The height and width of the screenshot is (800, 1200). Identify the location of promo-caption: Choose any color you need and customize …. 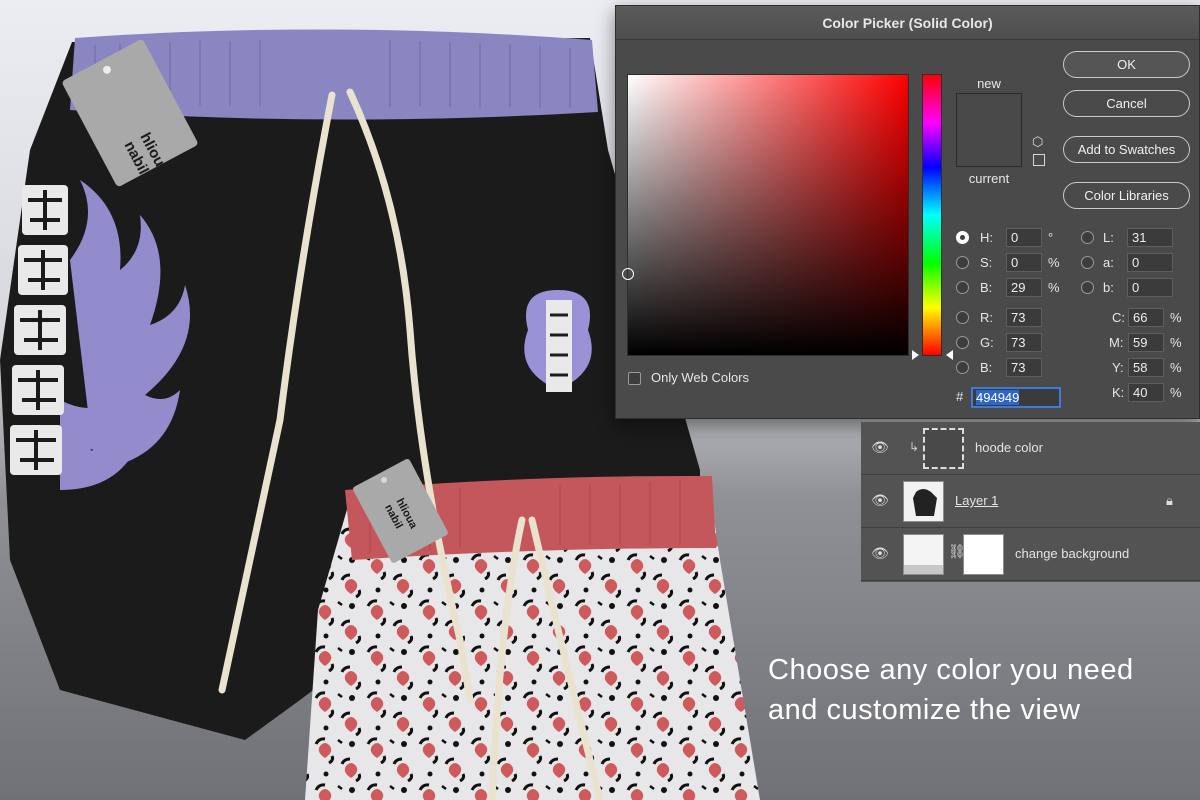
(978, 690).